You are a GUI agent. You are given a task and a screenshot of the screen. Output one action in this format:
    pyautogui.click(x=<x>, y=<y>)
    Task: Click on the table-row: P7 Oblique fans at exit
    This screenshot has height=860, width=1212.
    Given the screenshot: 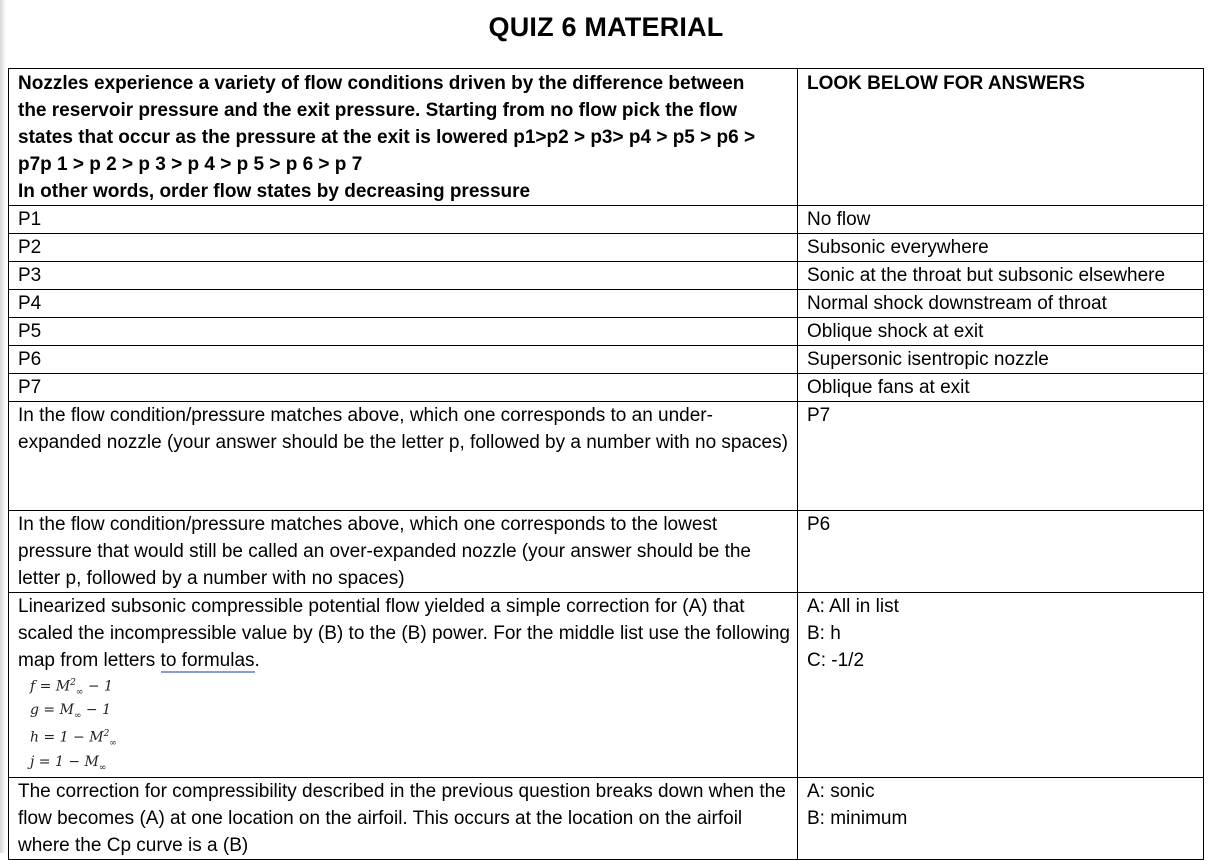 What is the action you would take?
    pyautogui.click(x=606, y=387)
    